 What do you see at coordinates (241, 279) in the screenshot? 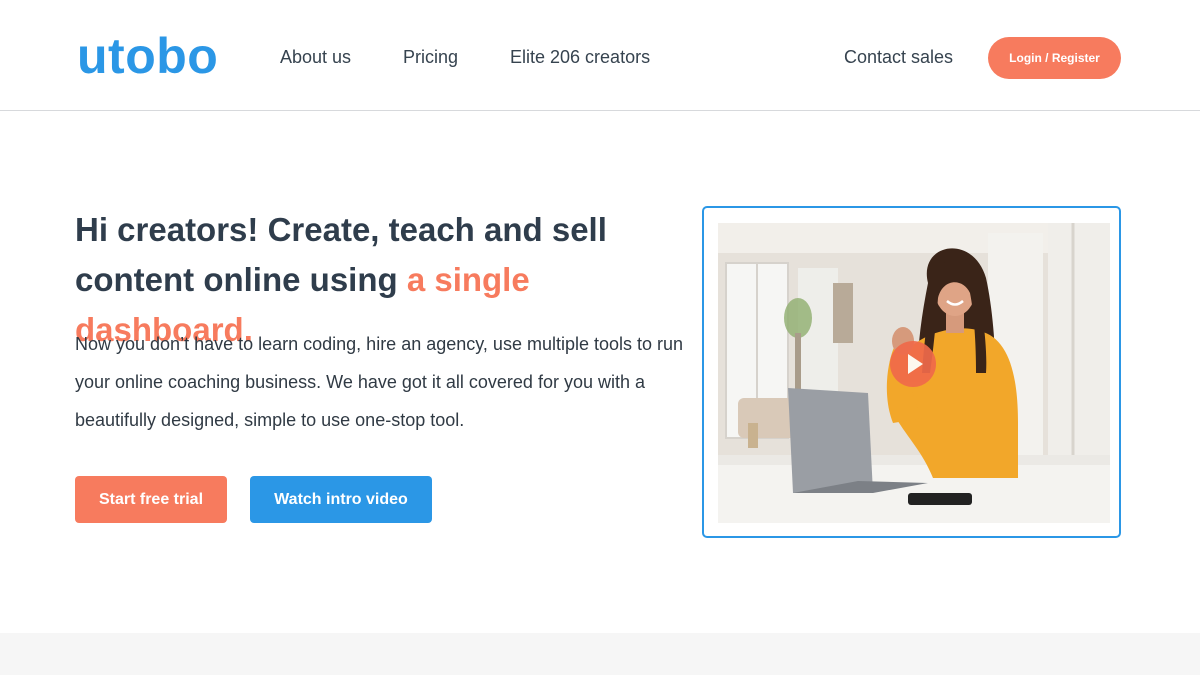
I see `headline-line-2: content online using` at bounding box center [241, 279].